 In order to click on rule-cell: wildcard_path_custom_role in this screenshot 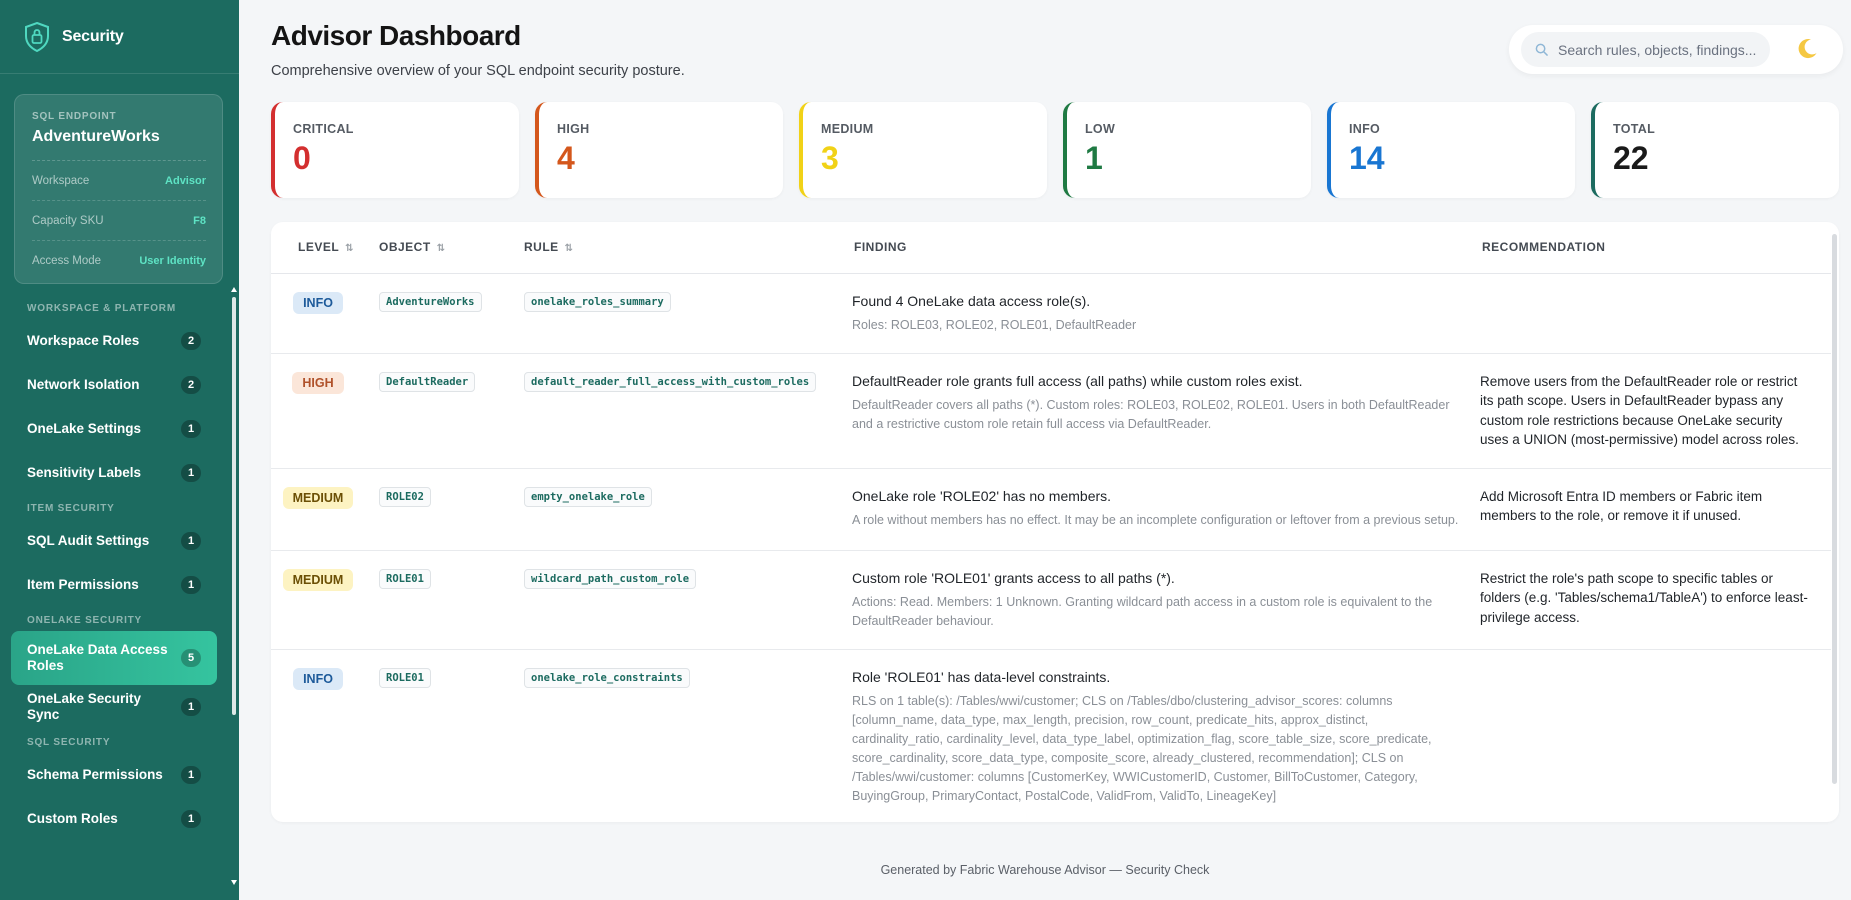, I will do `click(681, 600)`.